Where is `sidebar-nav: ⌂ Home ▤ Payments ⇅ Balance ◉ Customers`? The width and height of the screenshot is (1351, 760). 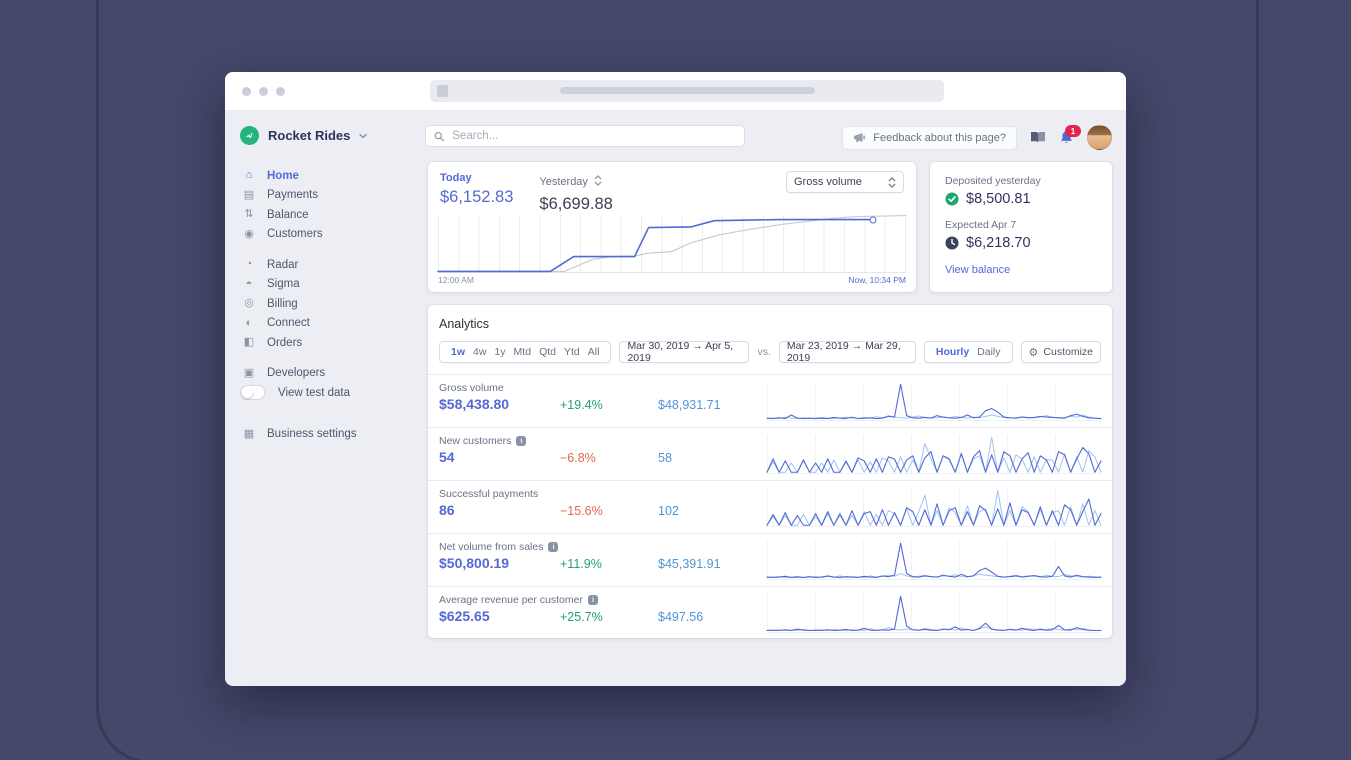 sidebar-nav: ⌂ Home ▤ Payments ⇅ Balance ◉ Customers is located at coordinates (326, 305).